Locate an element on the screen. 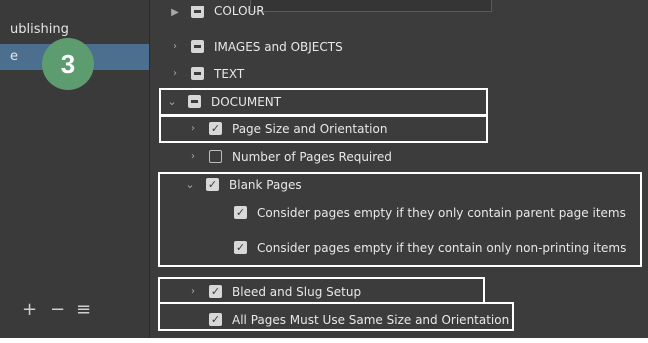  profile-menu-button: ≡ is located at coordinates (83, 309).